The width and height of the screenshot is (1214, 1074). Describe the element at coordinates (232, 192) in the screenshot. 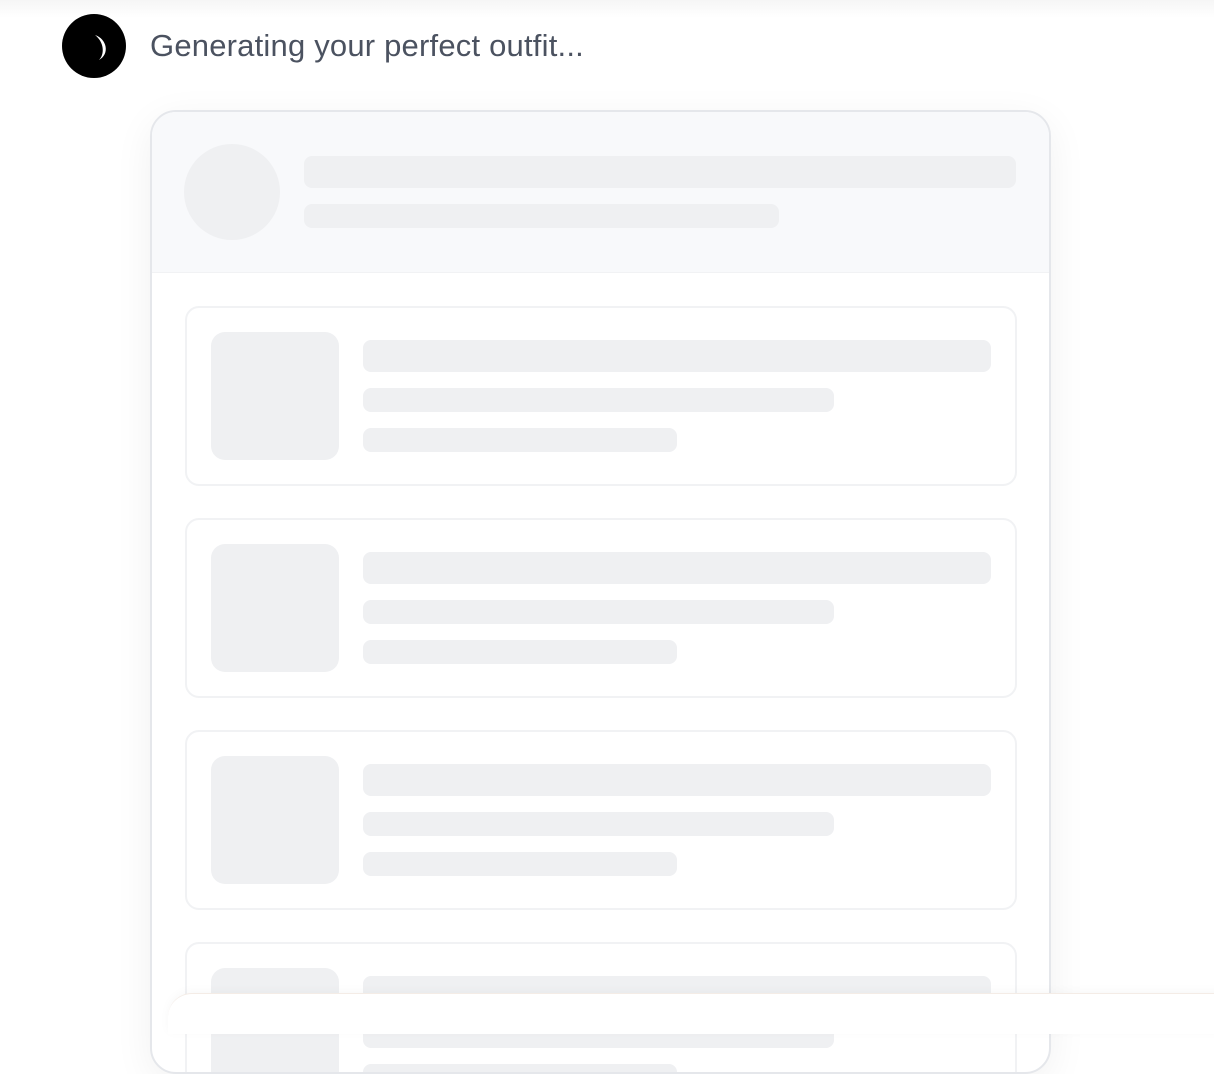

I see `skeleton-avatar` at that location.